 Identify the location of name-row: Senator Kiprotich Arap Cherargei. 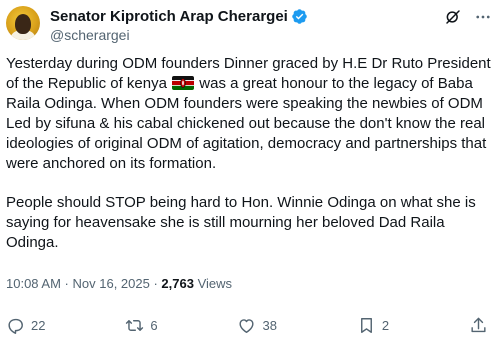
(179, 16).